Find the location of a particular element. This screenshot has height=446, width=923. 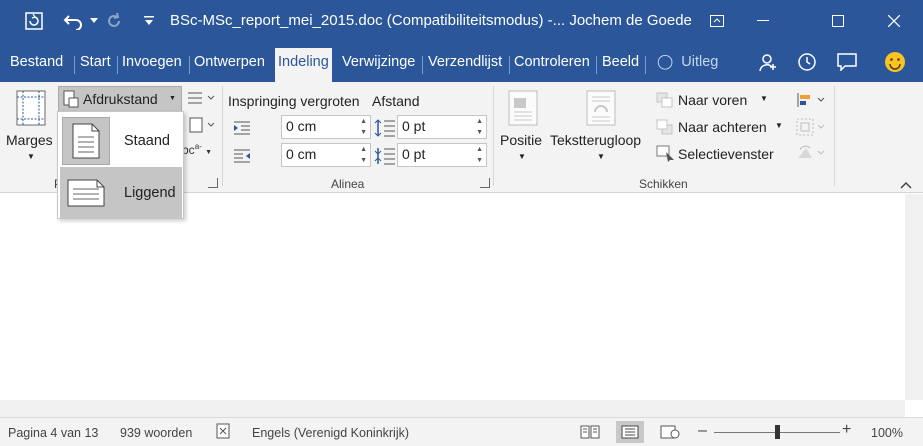

history-icon is located at coordinates (807, 62).